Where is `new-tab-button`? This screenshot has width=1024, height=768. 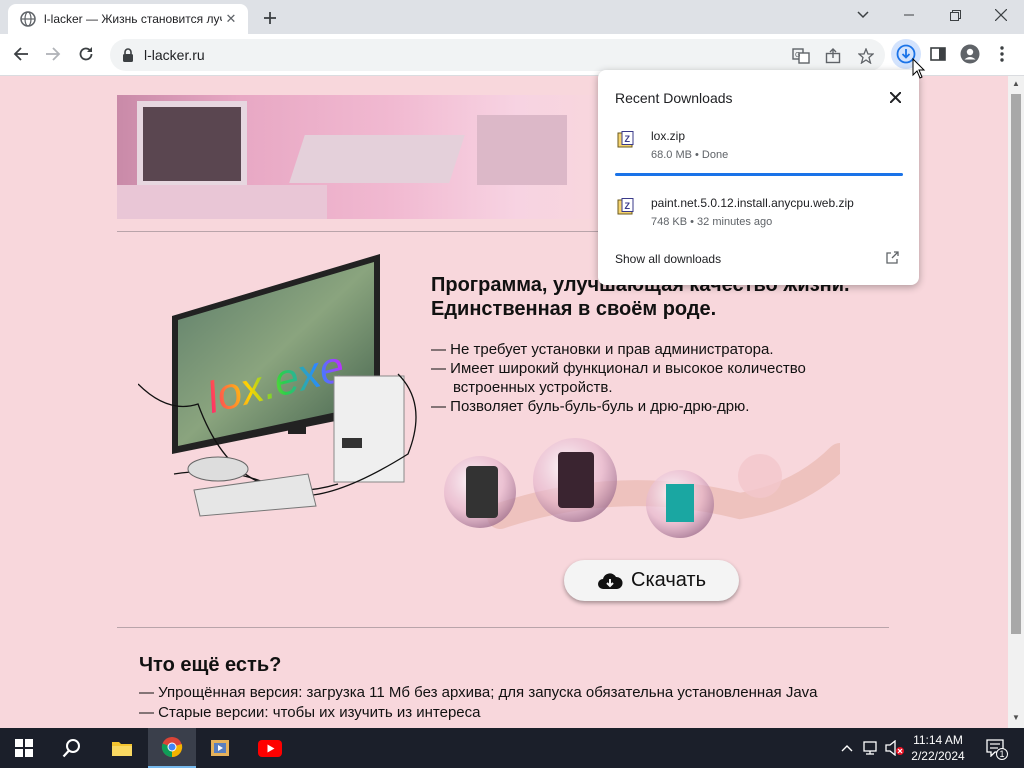 new-tab-button is located at coordinates (270, 18).